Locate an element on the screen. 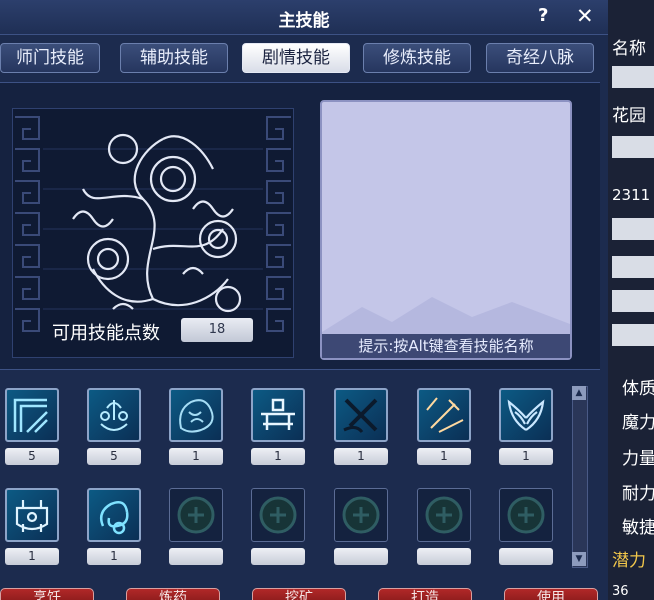  skill-scrollbar is located at coordinates (580, 477).